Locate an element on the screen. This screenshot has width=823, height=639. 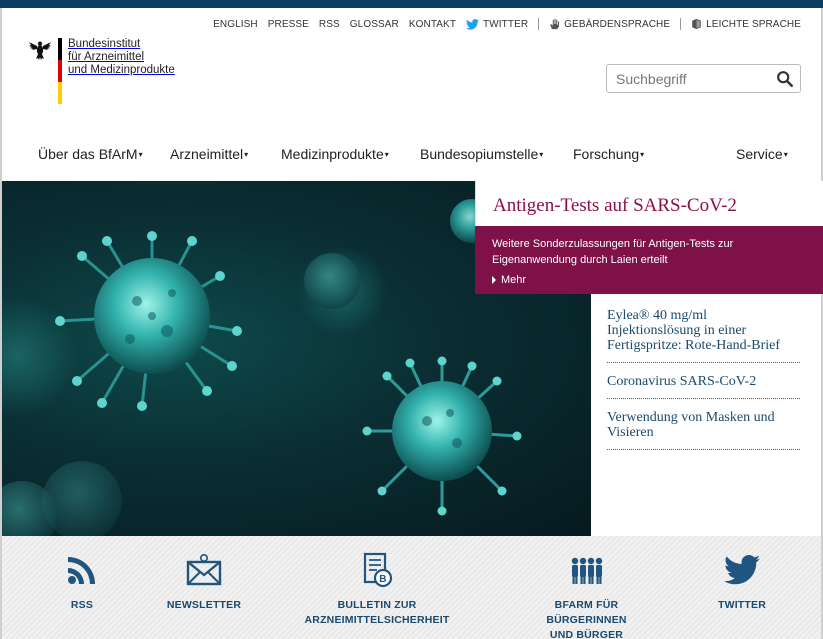
nav-item-label: Bundesopiumstelle is located at coordinates (479, 154).